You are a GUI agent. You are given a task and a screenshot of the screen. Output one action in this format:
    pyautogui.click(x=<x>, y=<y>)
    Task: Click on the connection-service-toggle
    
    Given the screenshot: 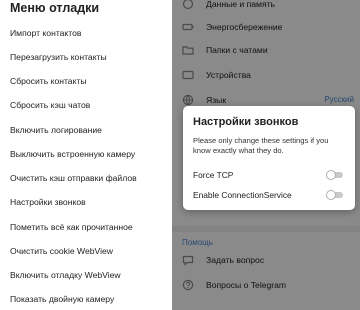 What is the action you would take?
    pyautogui.click(x=334, y=195)
    